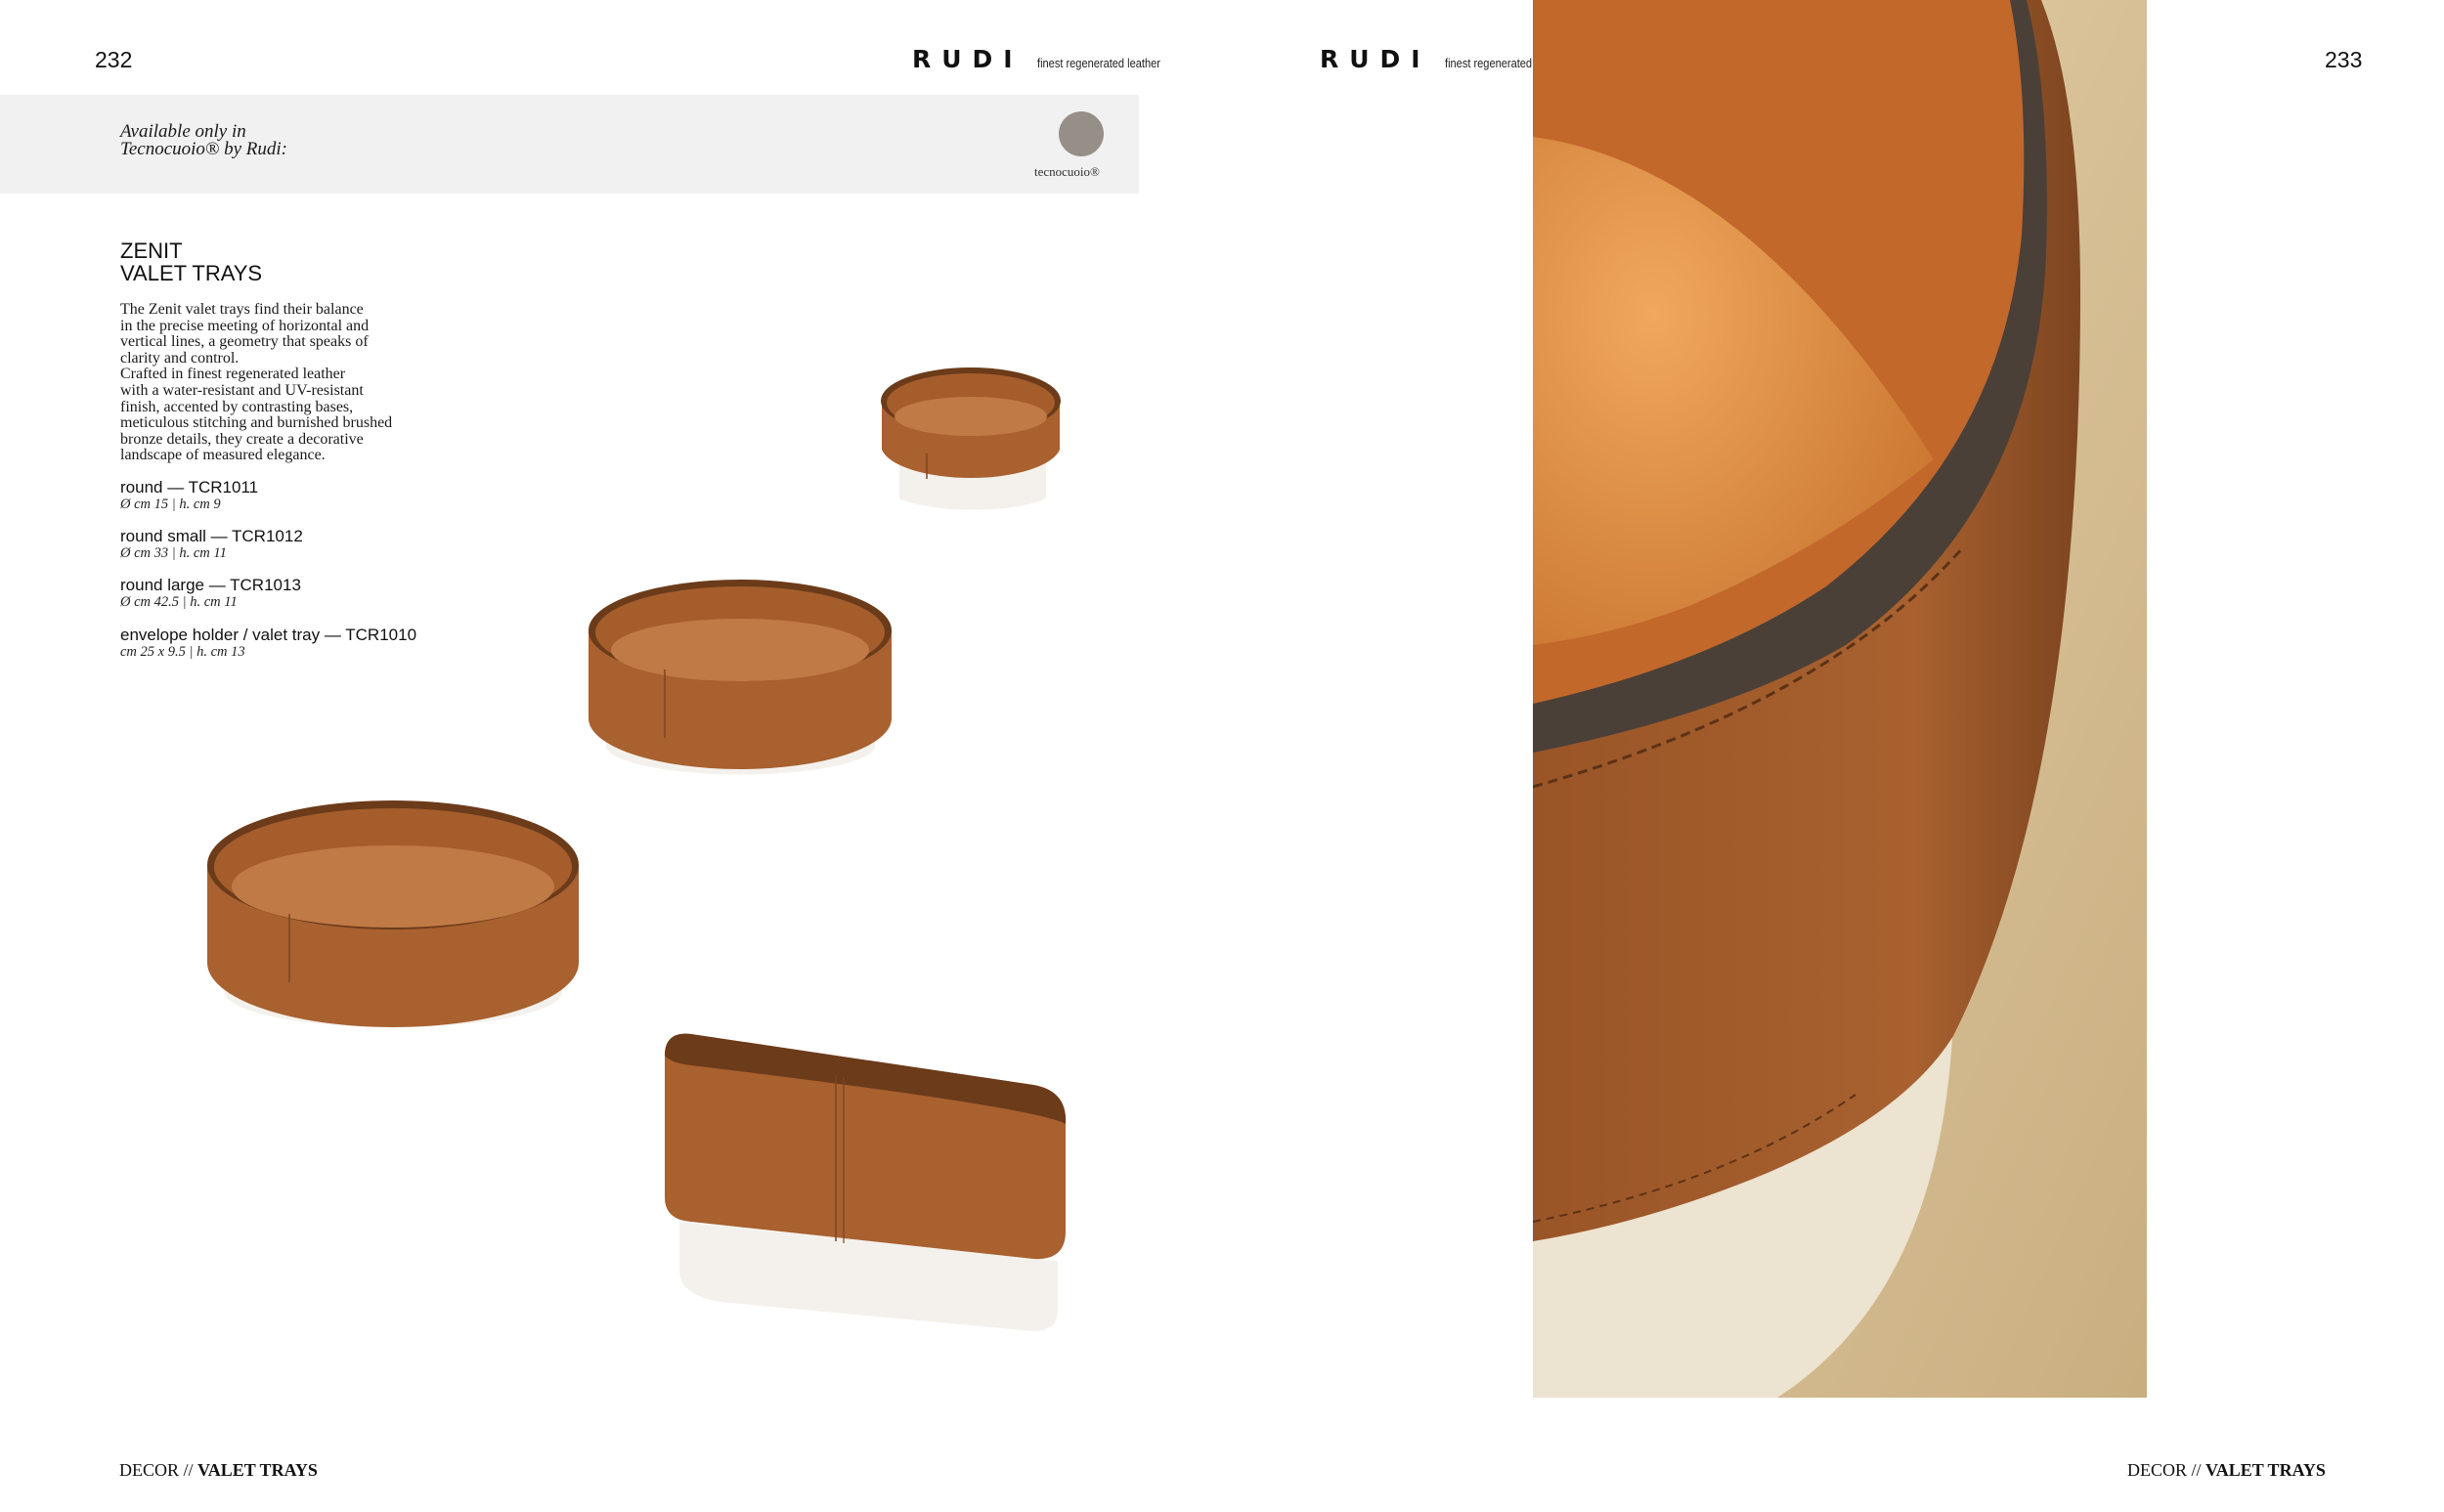  Describe the element at coordinates (242, 439) in the screenshot. I see `description-line: bronze details, they create a decorative` at that location.